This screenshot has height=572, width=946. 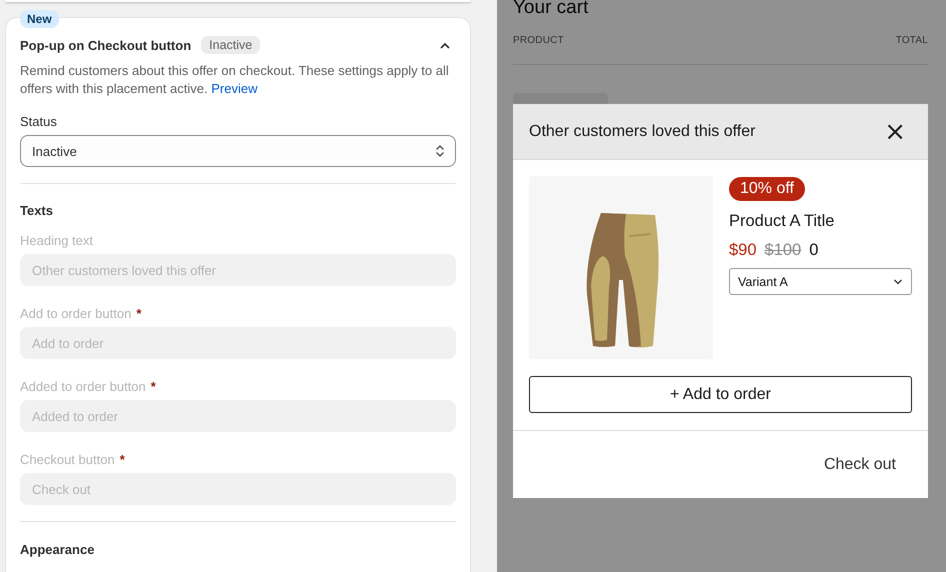 What do you see at coordinates (912, 40) in the screenshot?
I see `column-header: TOTAL` at bounding box center [912, 40].